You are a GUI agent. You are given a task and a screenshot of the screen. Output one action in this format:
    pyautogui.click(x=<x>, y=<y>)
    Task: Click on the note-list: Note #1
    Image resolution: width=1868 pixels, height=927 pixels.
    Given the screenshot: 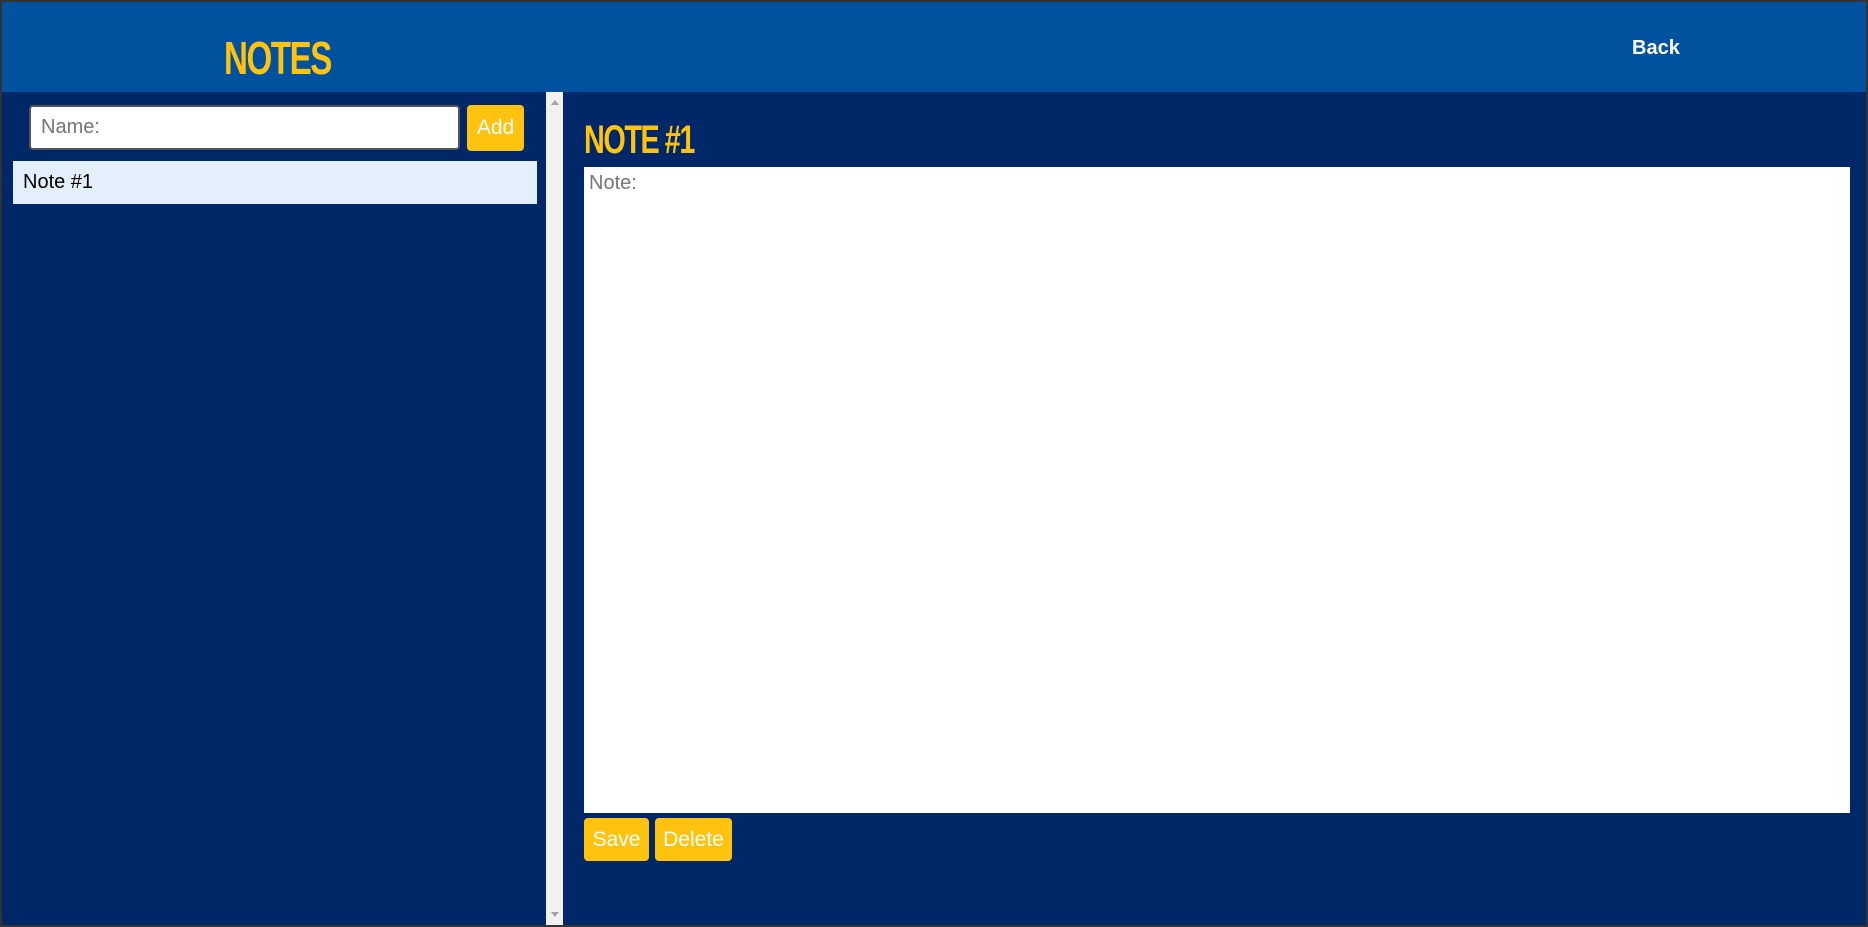 What is the action you would take?
    pyautogui.click(x=275, y=182)
    